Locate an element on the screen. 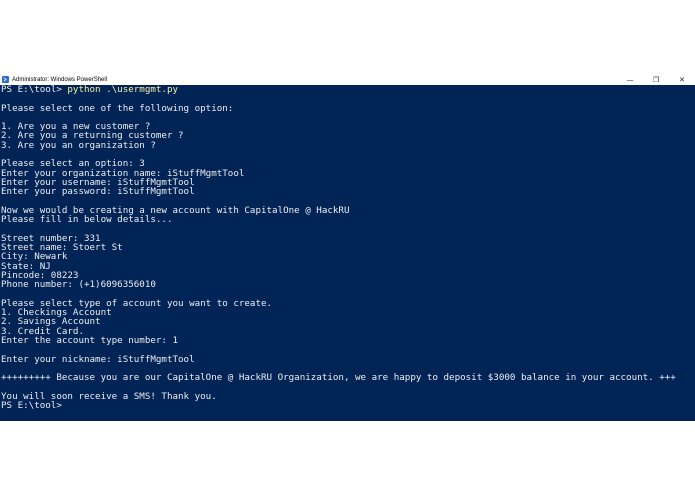  console-line: Enter the account type number: 1 is located at coordinates (90, 341).